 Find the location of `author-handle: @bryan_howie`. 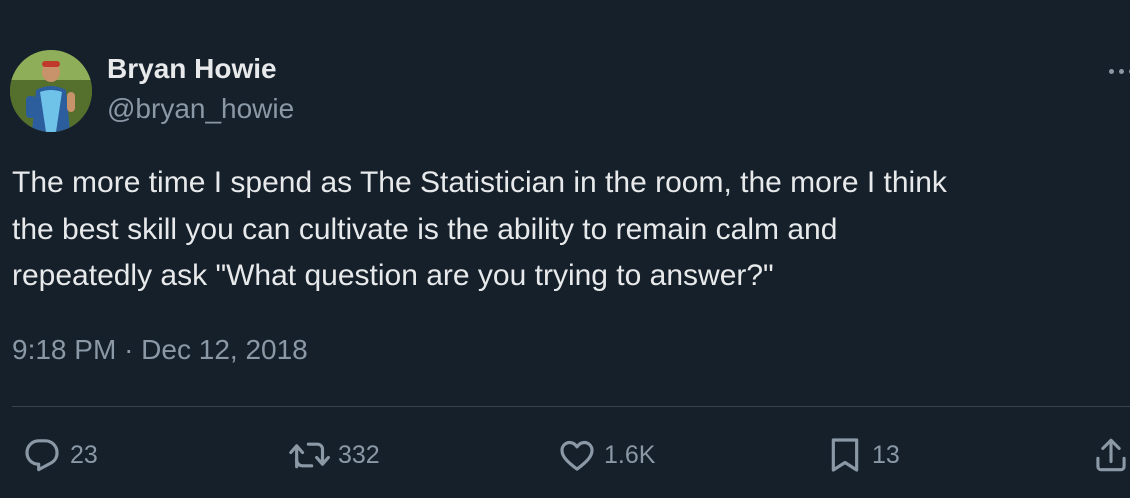

author-handle: @bryan_howie is located at coordinates (200, 109).